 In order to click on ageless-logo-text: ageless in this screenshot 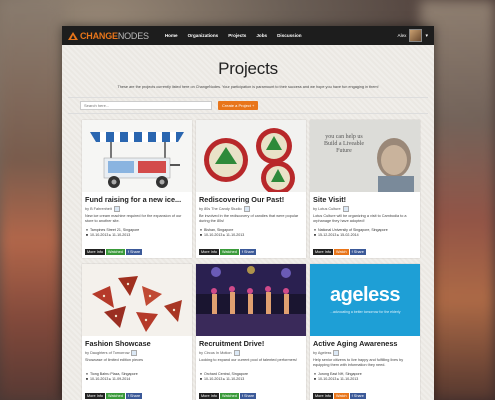, I will do `click(365, 295)`.